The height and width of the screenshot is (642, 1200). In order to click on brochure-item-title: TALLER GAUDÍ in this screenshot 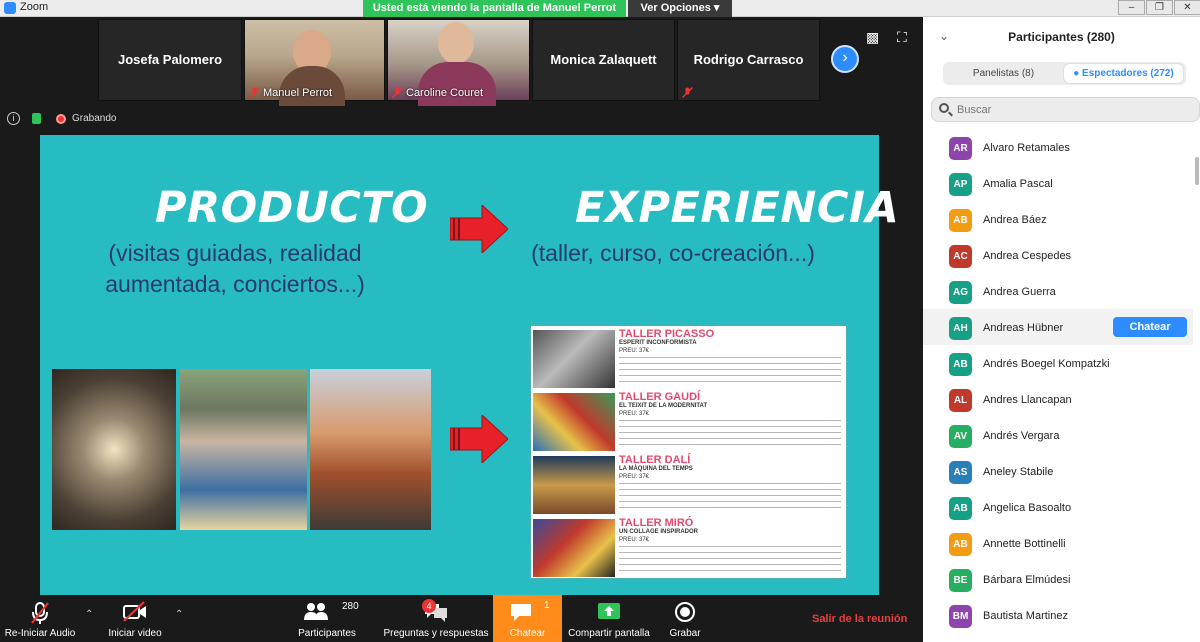, I will do `click(660, 397)`.